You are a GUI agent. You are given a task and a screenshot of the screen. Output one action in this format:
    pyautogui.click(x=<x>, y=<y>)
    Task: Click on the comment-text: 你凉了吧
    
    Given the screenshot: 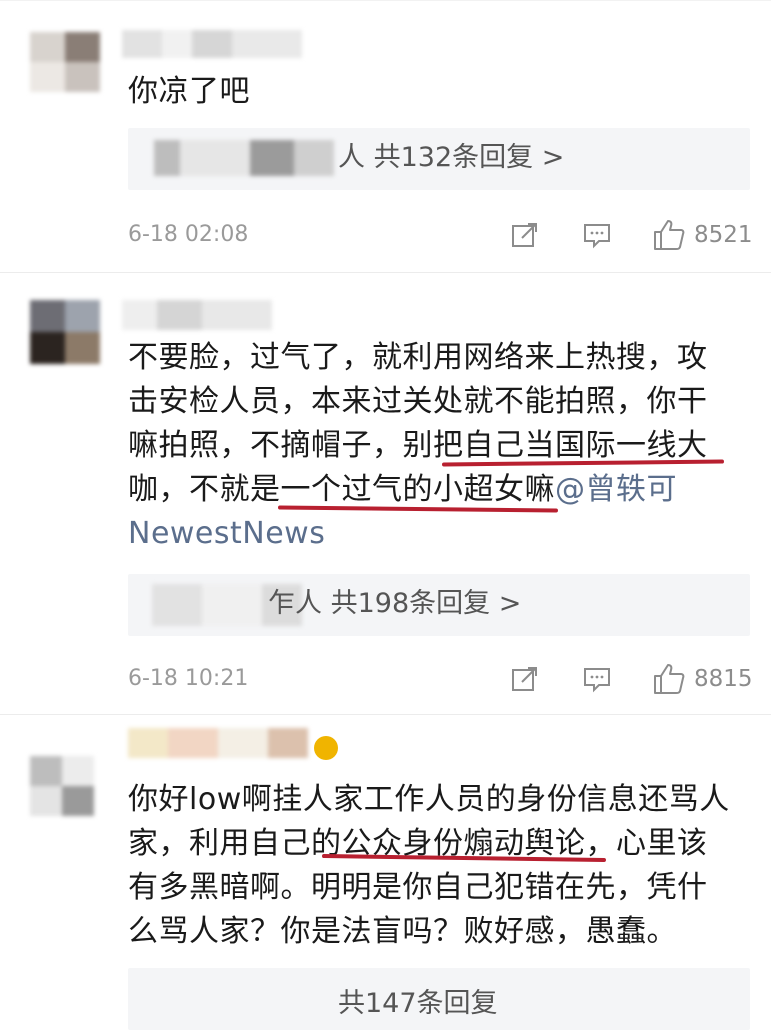 What is the action you would take?
    pyautogui.click(x=189, y=91)
    